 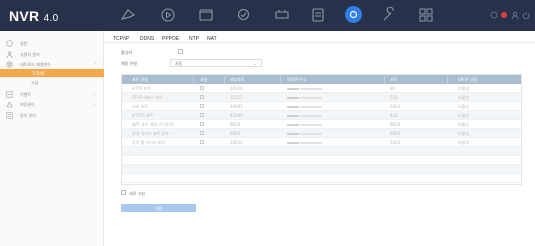 I want to click on sidebar-subitem-tcpip: TCP/IP, so click(x=52, y=73).